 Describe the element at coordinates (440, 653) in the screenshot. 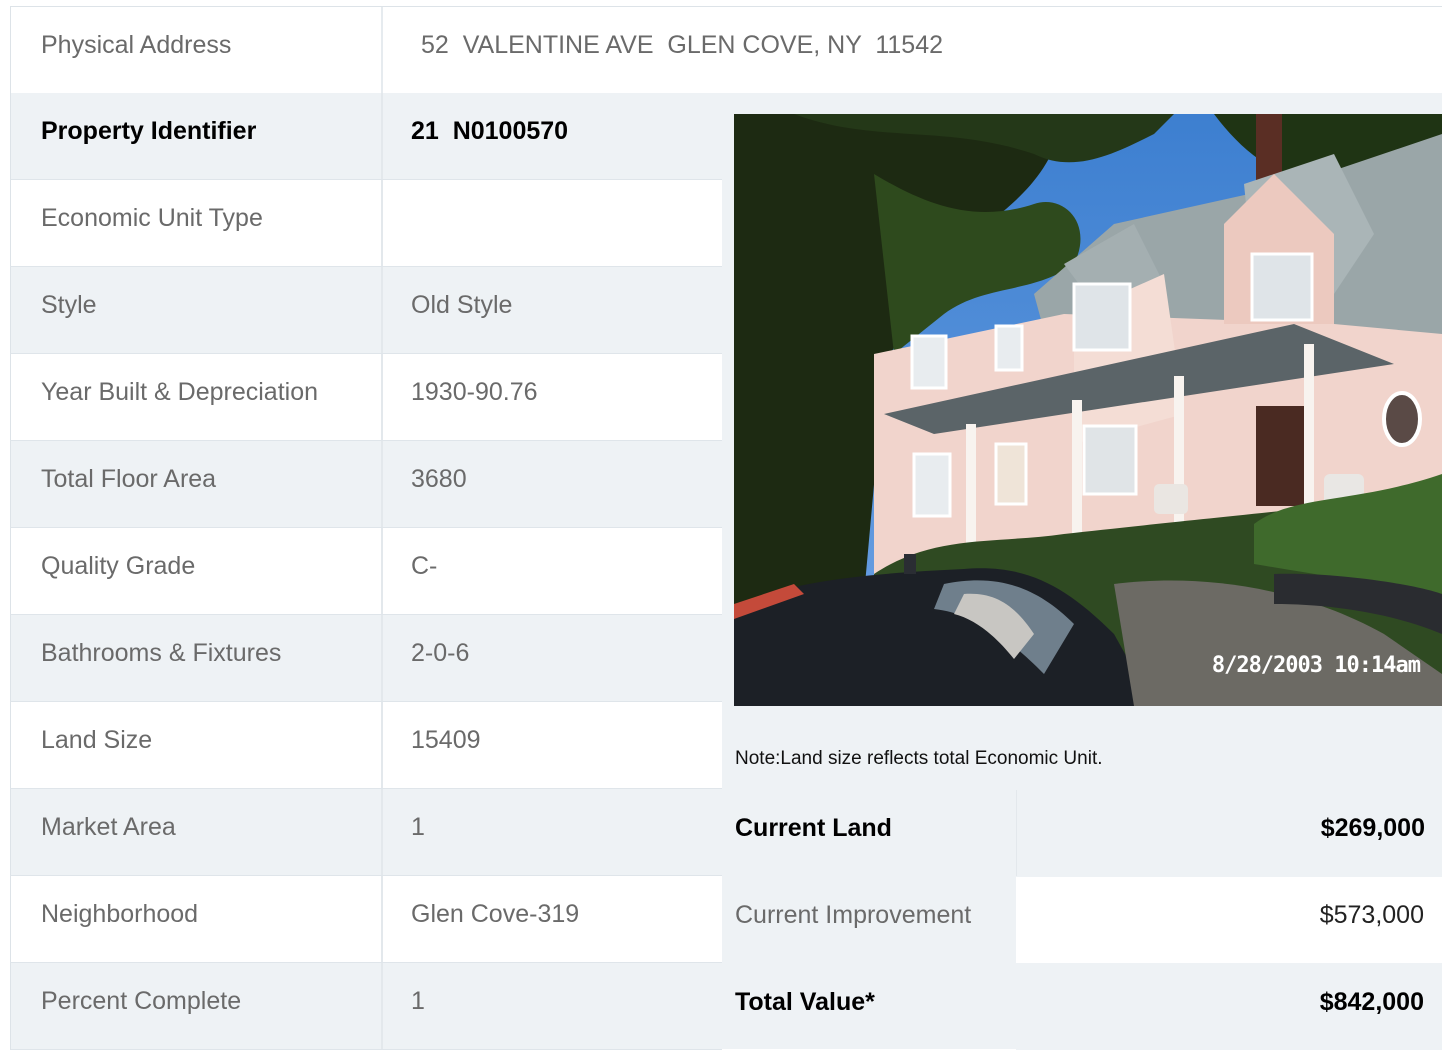

I see `detail-value: 2-0-6` at that location.